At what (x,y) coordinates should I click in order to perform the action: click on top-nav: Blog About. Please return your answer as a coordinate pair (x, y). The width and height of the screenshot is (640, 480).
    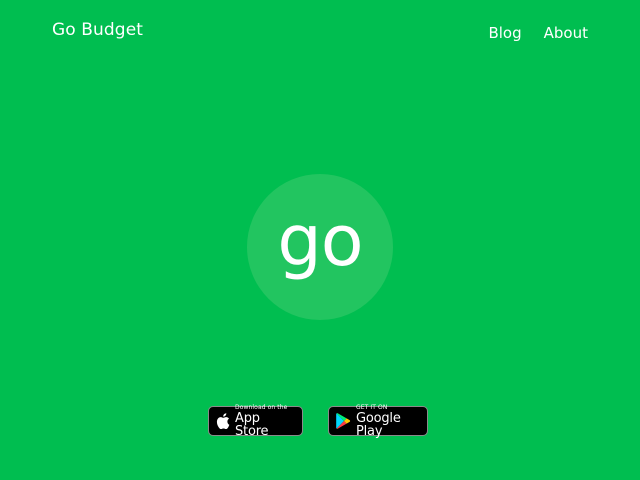
    Looking at the image, I should click on (538, 33).